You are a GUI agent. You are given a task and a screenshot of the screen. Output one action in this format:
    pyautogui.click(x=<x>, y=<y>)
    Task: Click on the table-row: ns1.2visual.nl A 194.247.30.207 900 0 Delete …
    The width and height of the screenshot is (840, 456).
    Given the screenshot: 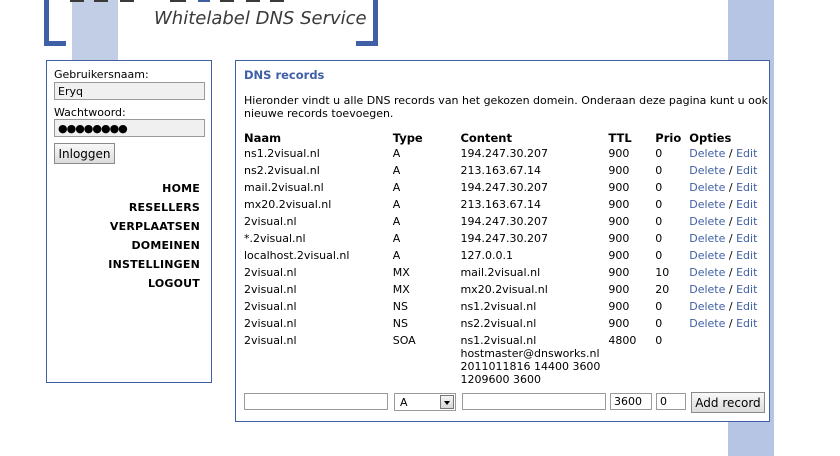 What is the action you would take?
    pyautogui.click(x=506, y=155)
    